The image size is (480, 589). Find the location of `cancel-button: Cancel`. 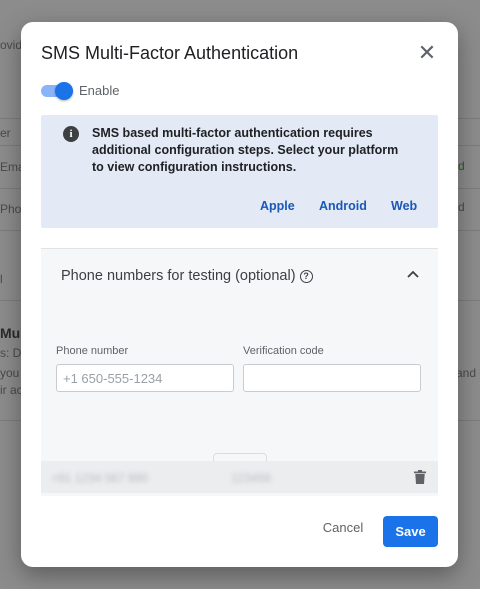

cancel-button: Cancel is located at coordinates (343, 530).